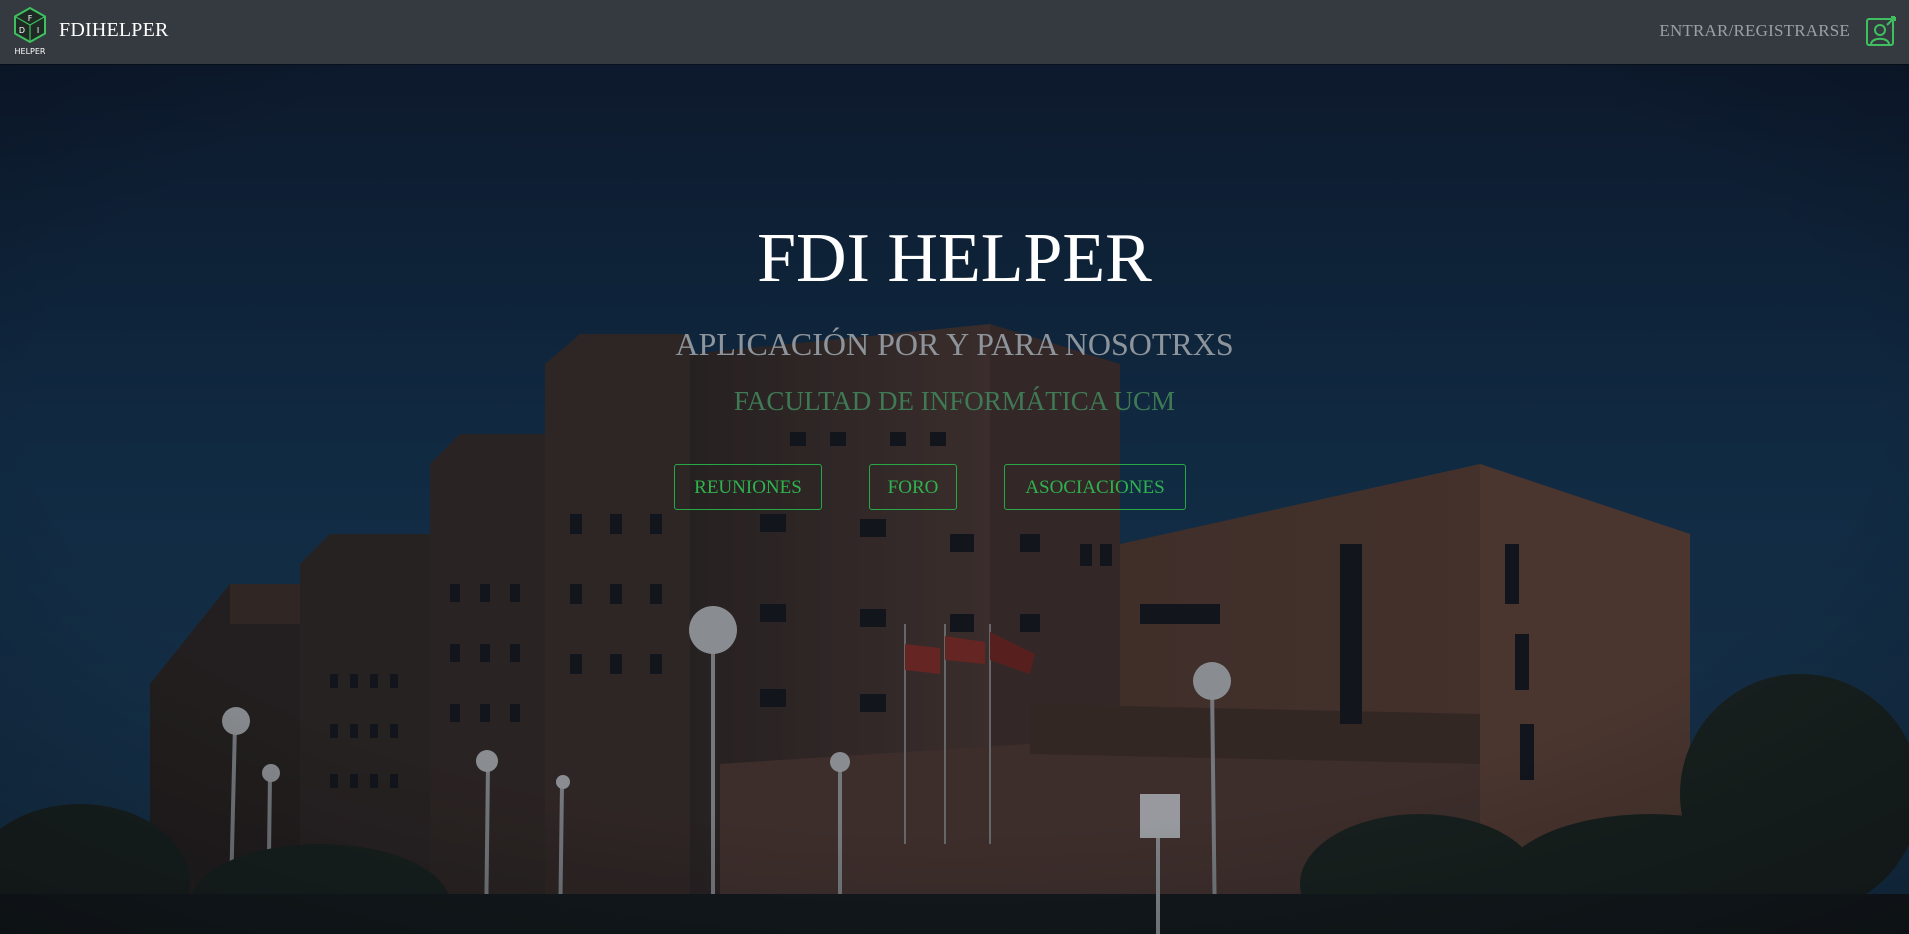 The image size is (1909, 934). What do you see at coordinates (1754, 31) in the screenshot?
I see `login-register-link: ENTRAR/REGISTRARSE` at bounding box center [1754, 31].